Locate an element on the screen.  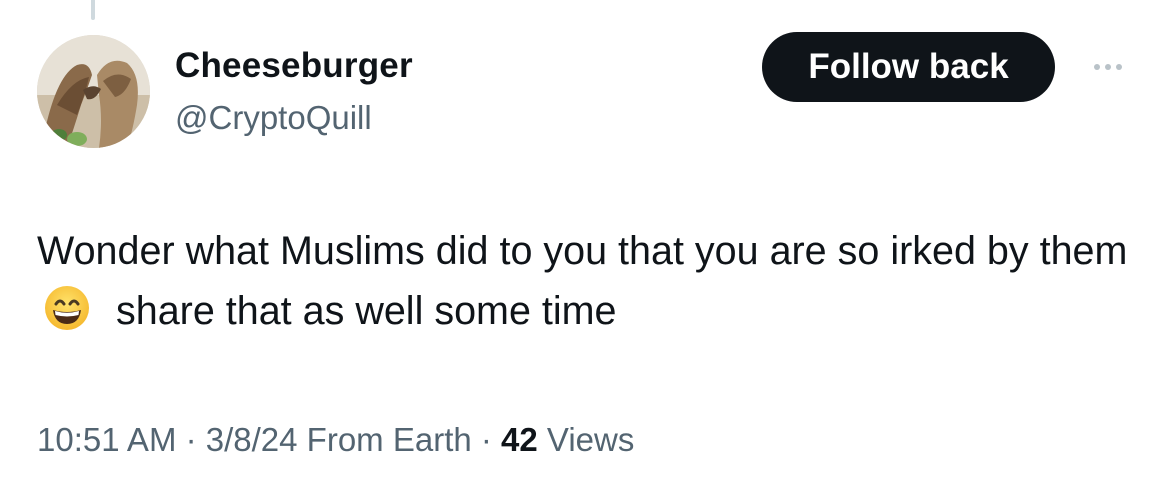
tweet-source: From Earth is located at coordinates (384, 439).